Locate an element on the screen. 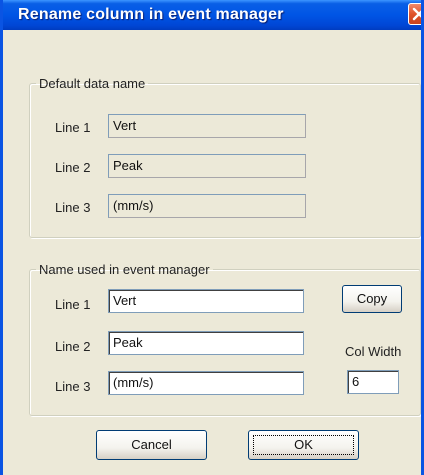 This screenshot has width=424, height=475. default-line2-label: Line 2 is located at coordinates (73, 167).